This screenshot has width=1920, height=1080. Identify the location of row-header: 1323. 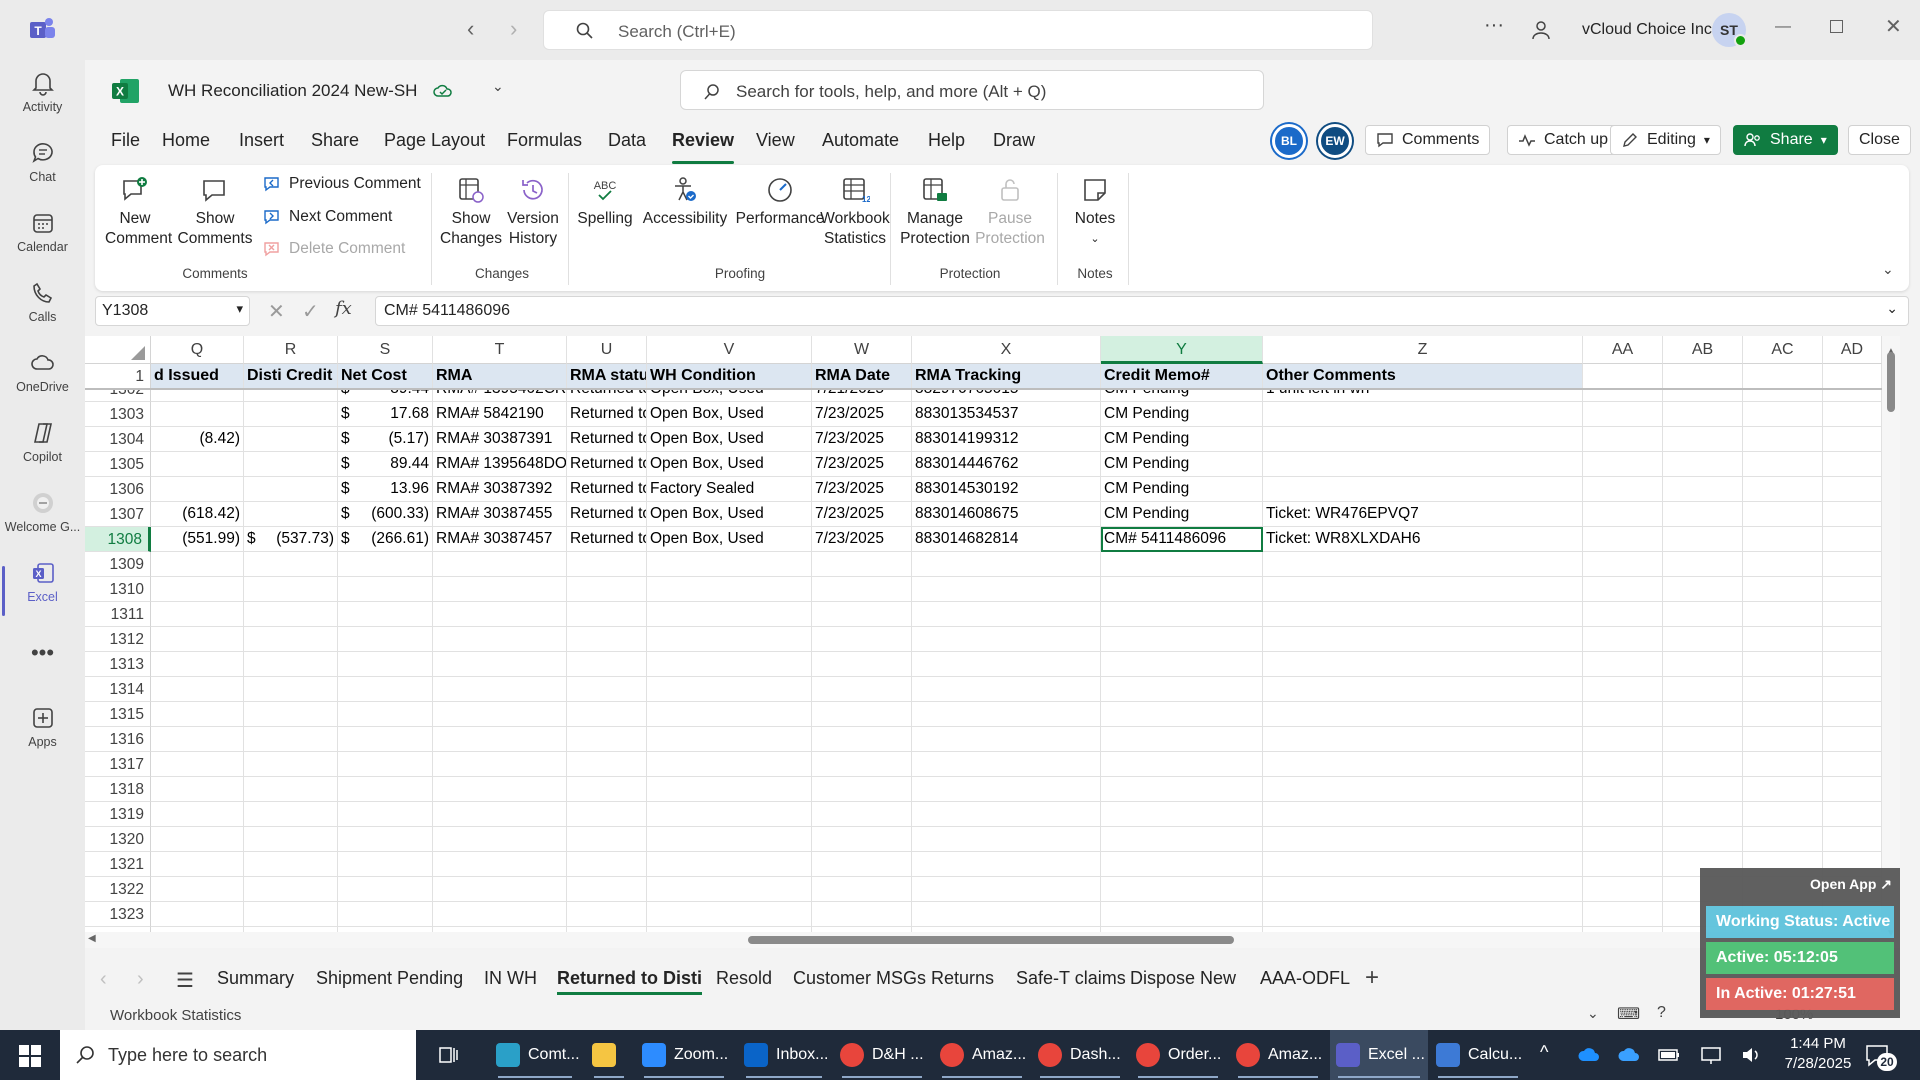
(118, 914).